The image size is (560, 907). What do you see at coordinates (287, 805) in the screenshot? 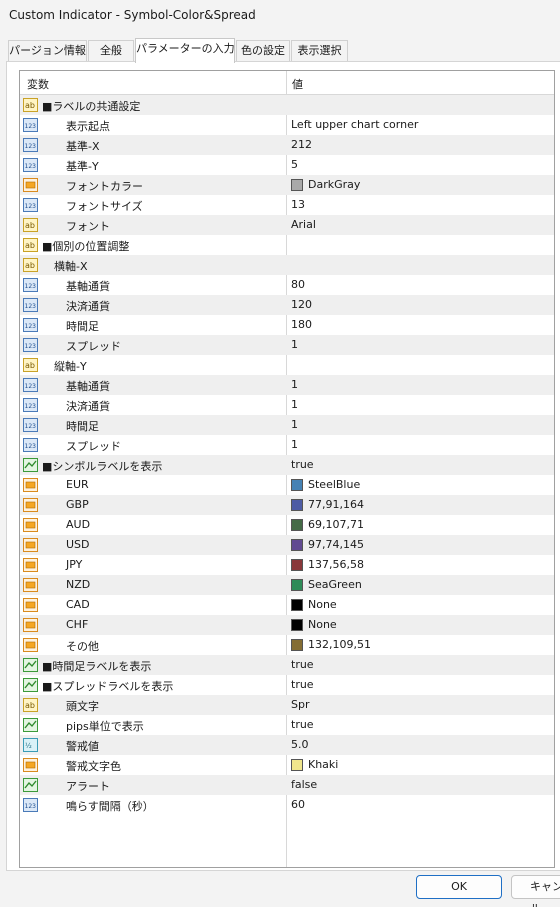
I see `parameter-row: 123 鳴らす間隔（秒） 60` at bounding box center [287, 805].